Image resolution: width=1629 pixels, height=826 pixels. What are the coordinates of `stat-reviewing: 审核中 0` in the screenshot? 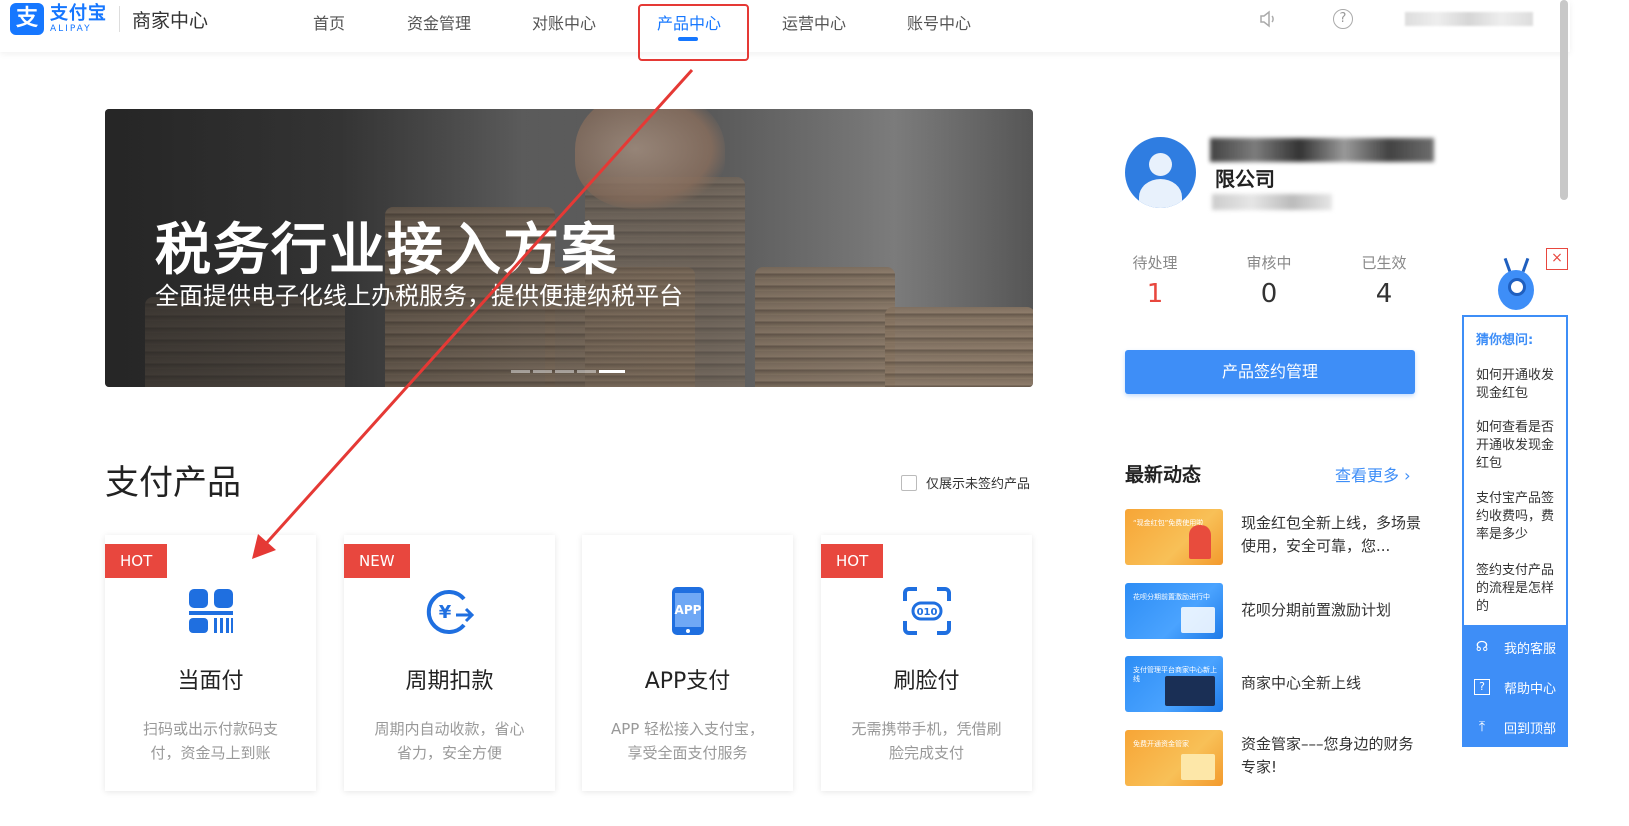 It's located at (1269, 280).